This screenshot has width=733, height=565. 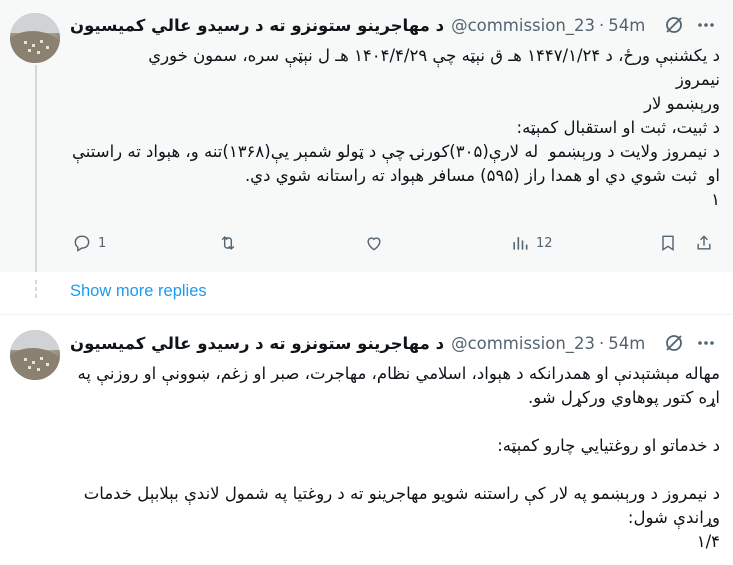 I want to click on bookmark-button, so click(x=668, y=243).